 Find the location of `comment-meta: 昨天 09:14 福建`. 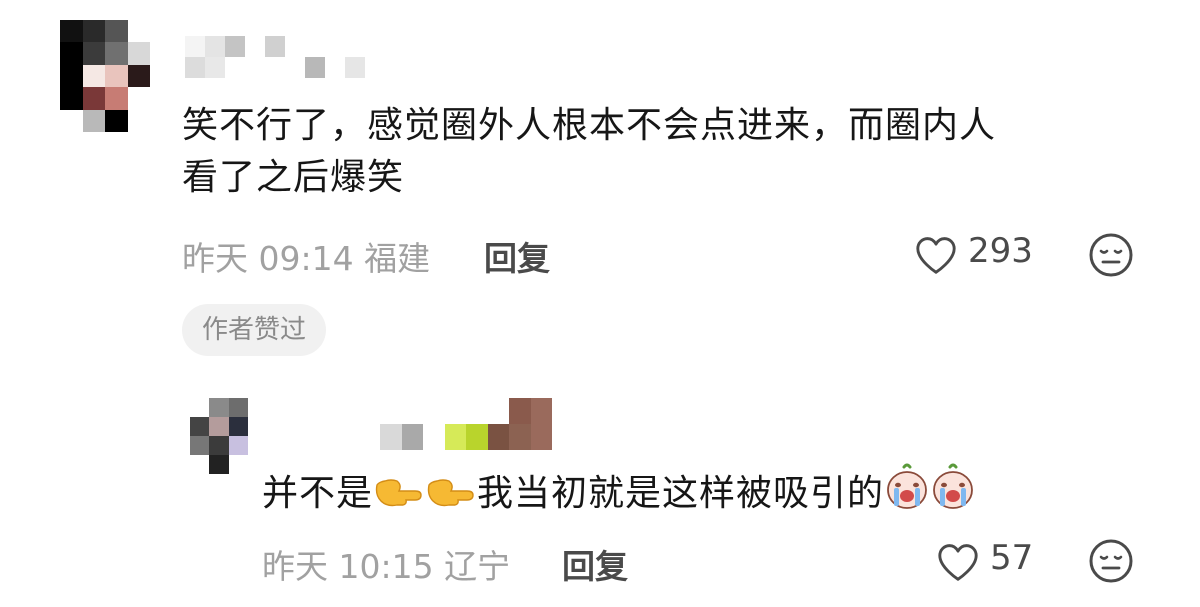

comment-meta: 昨天 09:14 福建 is located at coordinates (306, 256).